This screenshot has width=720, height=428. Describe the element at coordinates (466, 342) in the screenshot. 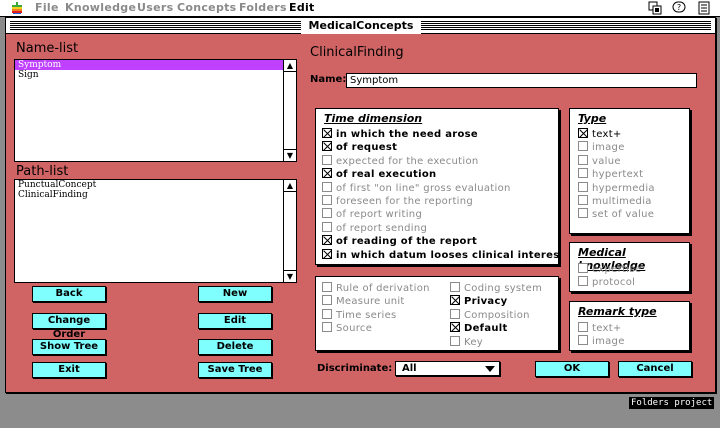

I see `option-row: Key` at that location.